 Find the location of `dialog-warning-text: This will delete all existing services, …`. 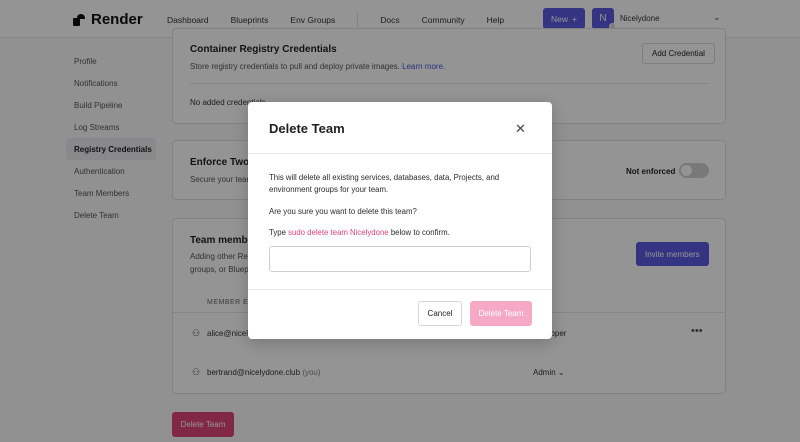

dialog-warning-text: This will delete all existing services, … is located at coordinates (400, 184).